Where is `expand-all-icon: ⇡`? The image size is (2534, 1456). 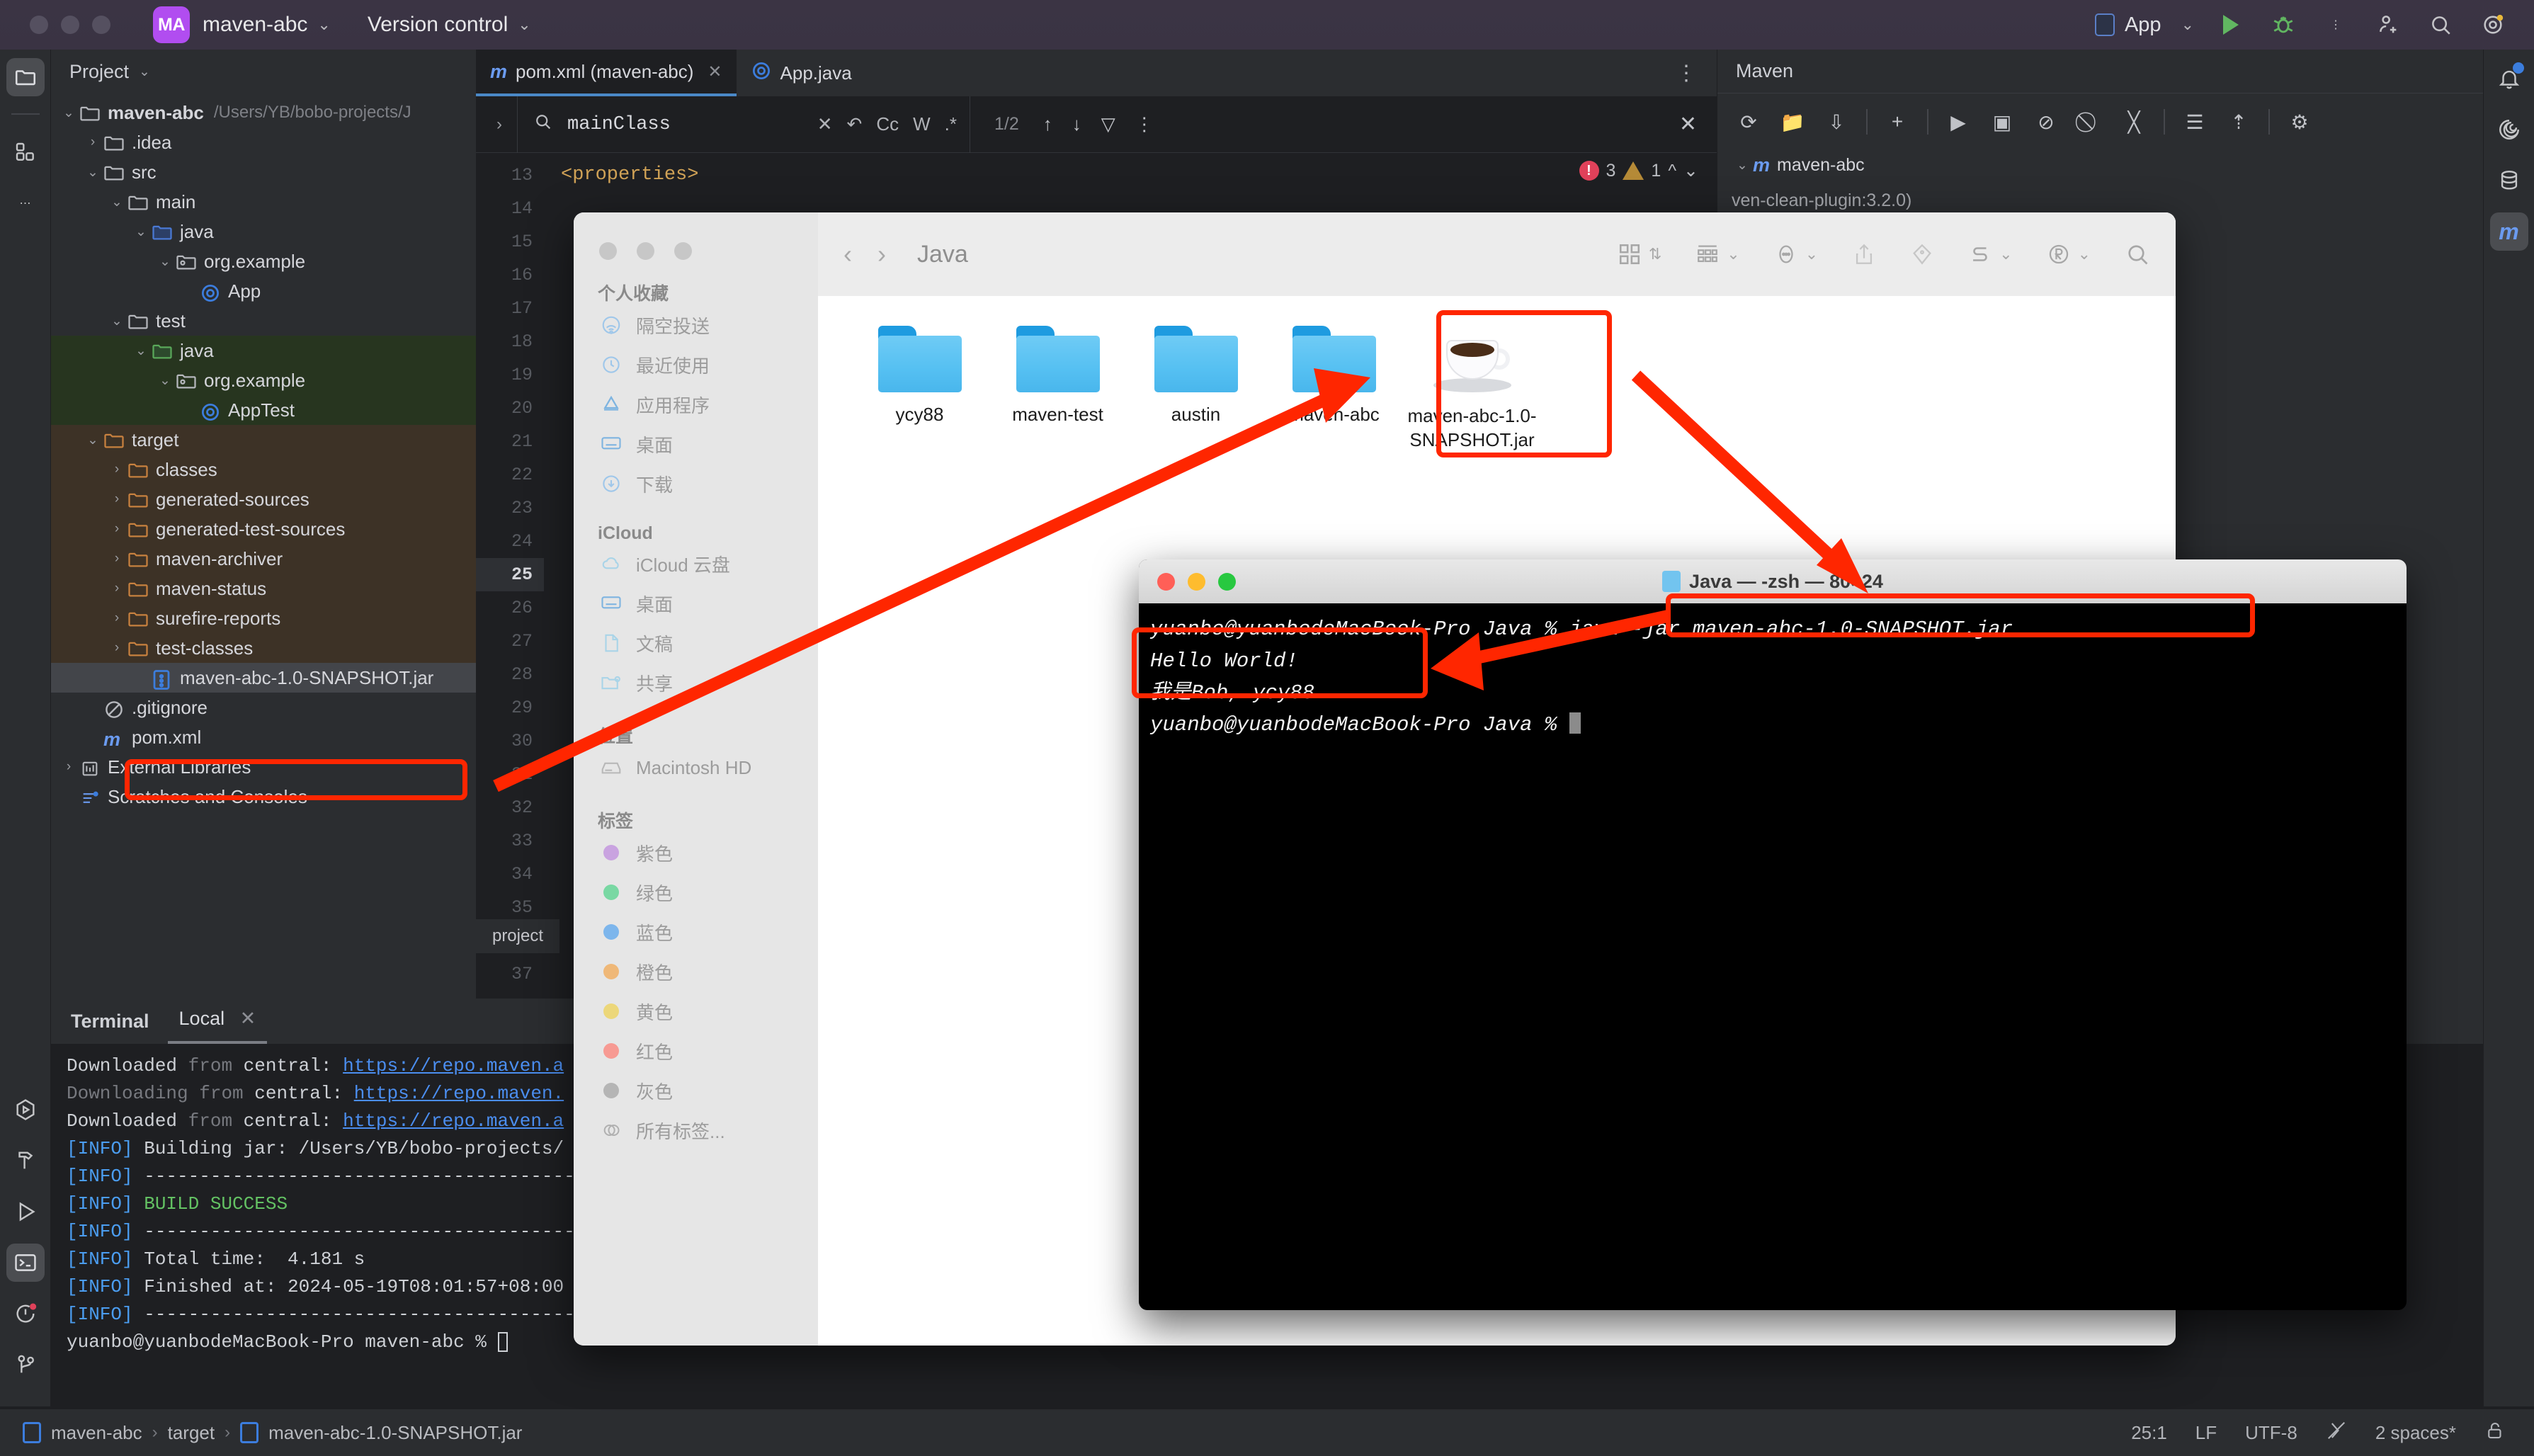 expand-all-icon: ⇡ is located at coordinates (2239, 122).